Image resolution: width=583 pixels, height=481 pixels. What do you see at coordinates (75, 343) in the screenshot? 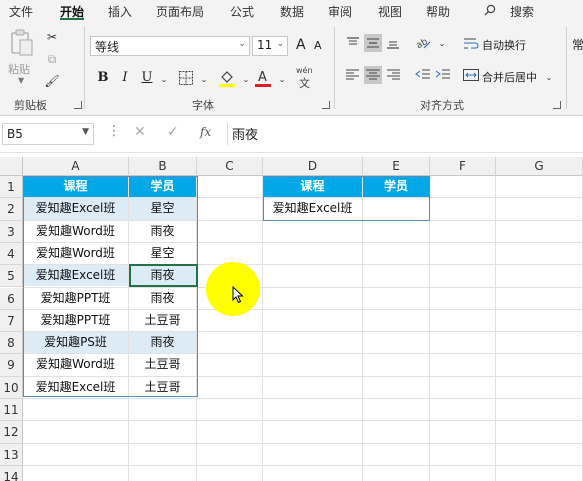
I see `table1-cell: 爱知趣PS班` at bounding box center [75, 343].